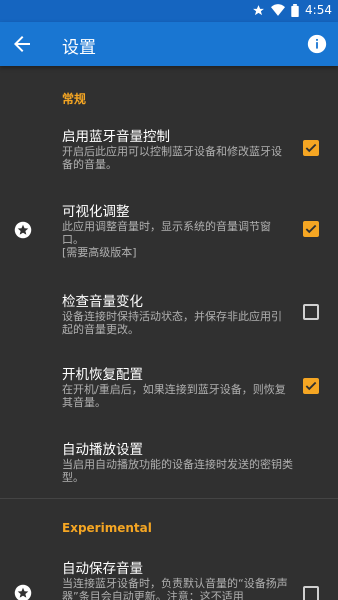  Describe the element at coordinates (102, 302) in the screenshot. I see `pref-title: 检查音量变化` at that location.